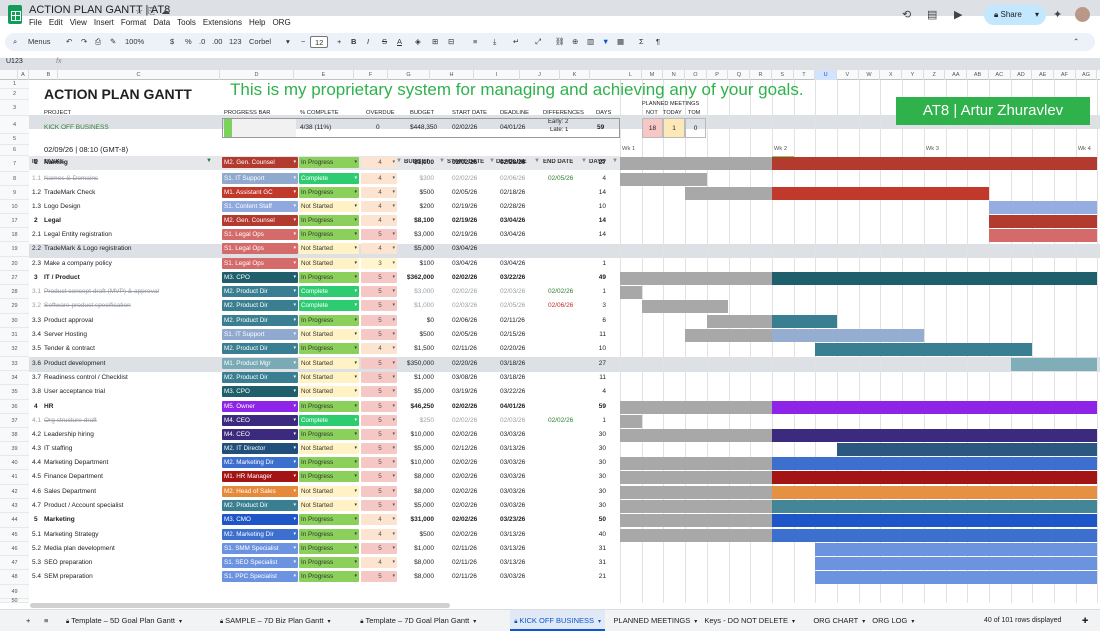 This screenshot has height=631, width=1100. Describe the element at coordinates (696, 75) in the screenshot. I see `column-header-o: O` at that location.